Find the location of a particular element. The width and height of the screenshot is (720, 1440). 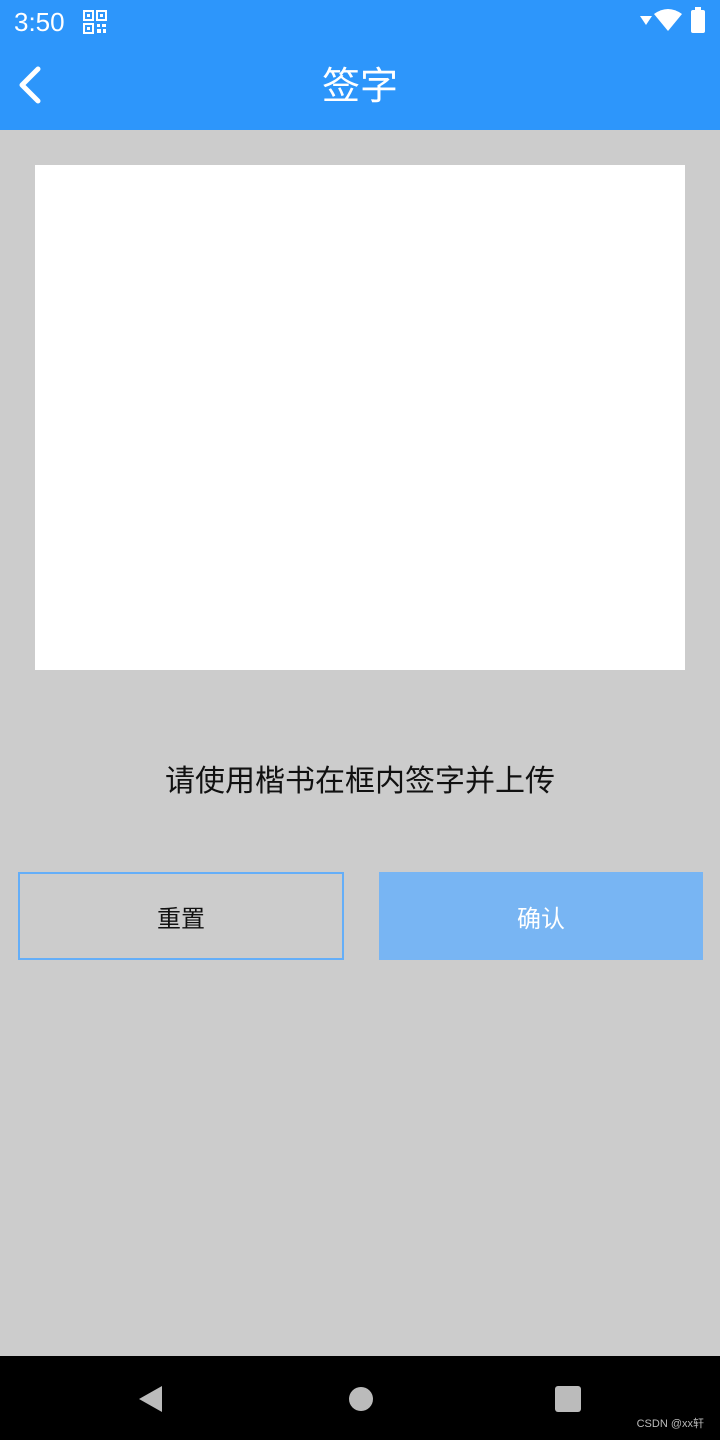

status-time: 3:50 is located at coordinates (39, 22).